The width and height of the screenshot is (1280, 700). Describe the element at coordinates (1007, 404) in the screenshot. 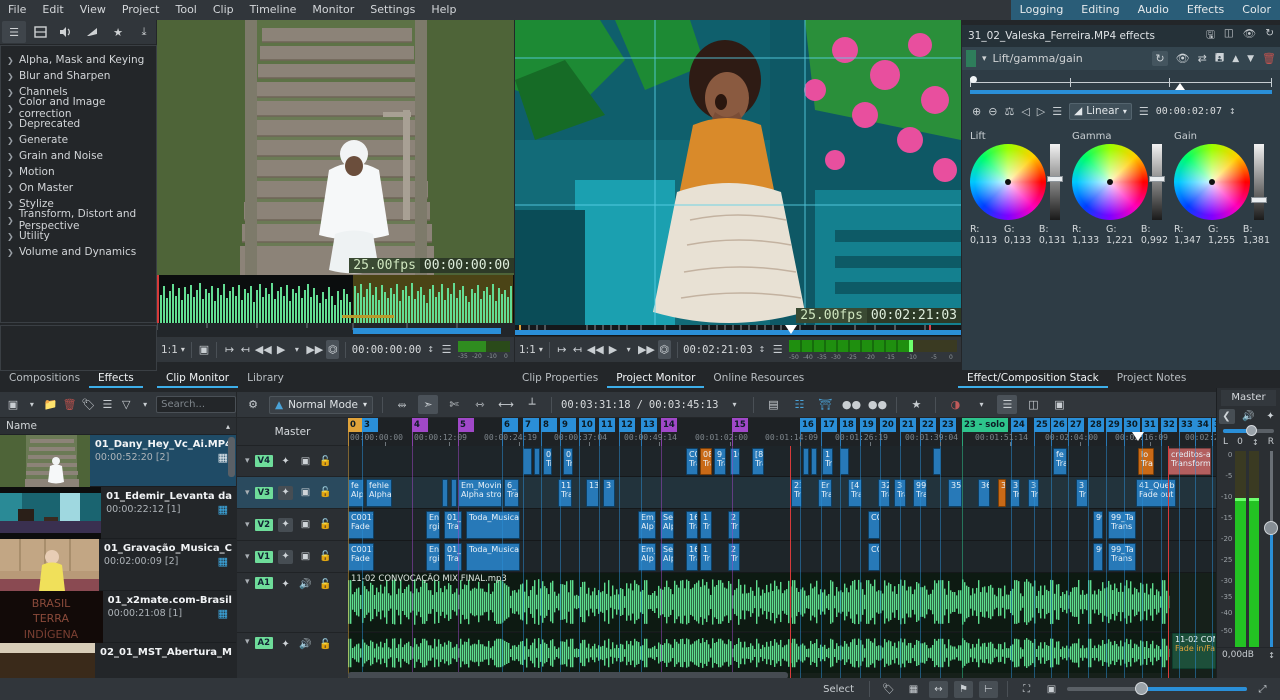

I see `mixer-icon: ☰` at that location.